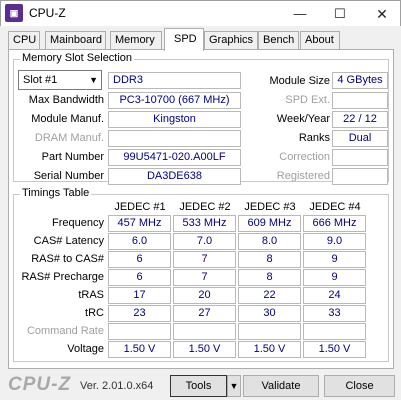  Describe the element at coordinates (60, 80) in the screenshot. I see `slot-select: Slot #1 ▼` at that location.